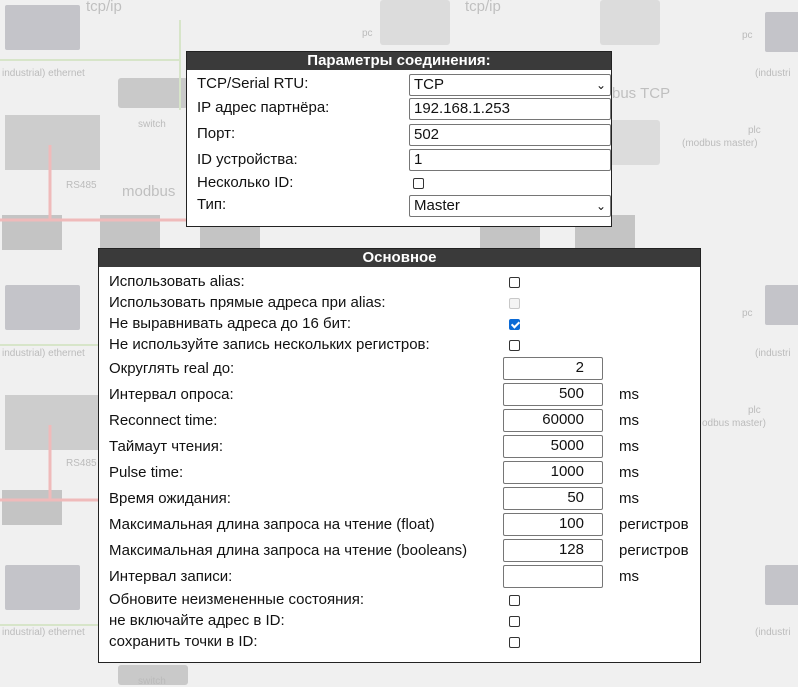  Describe the element at coordinates (183, 641) in the screenshot. I see `checkbox-label: сохранить точки в ID:` at that location.